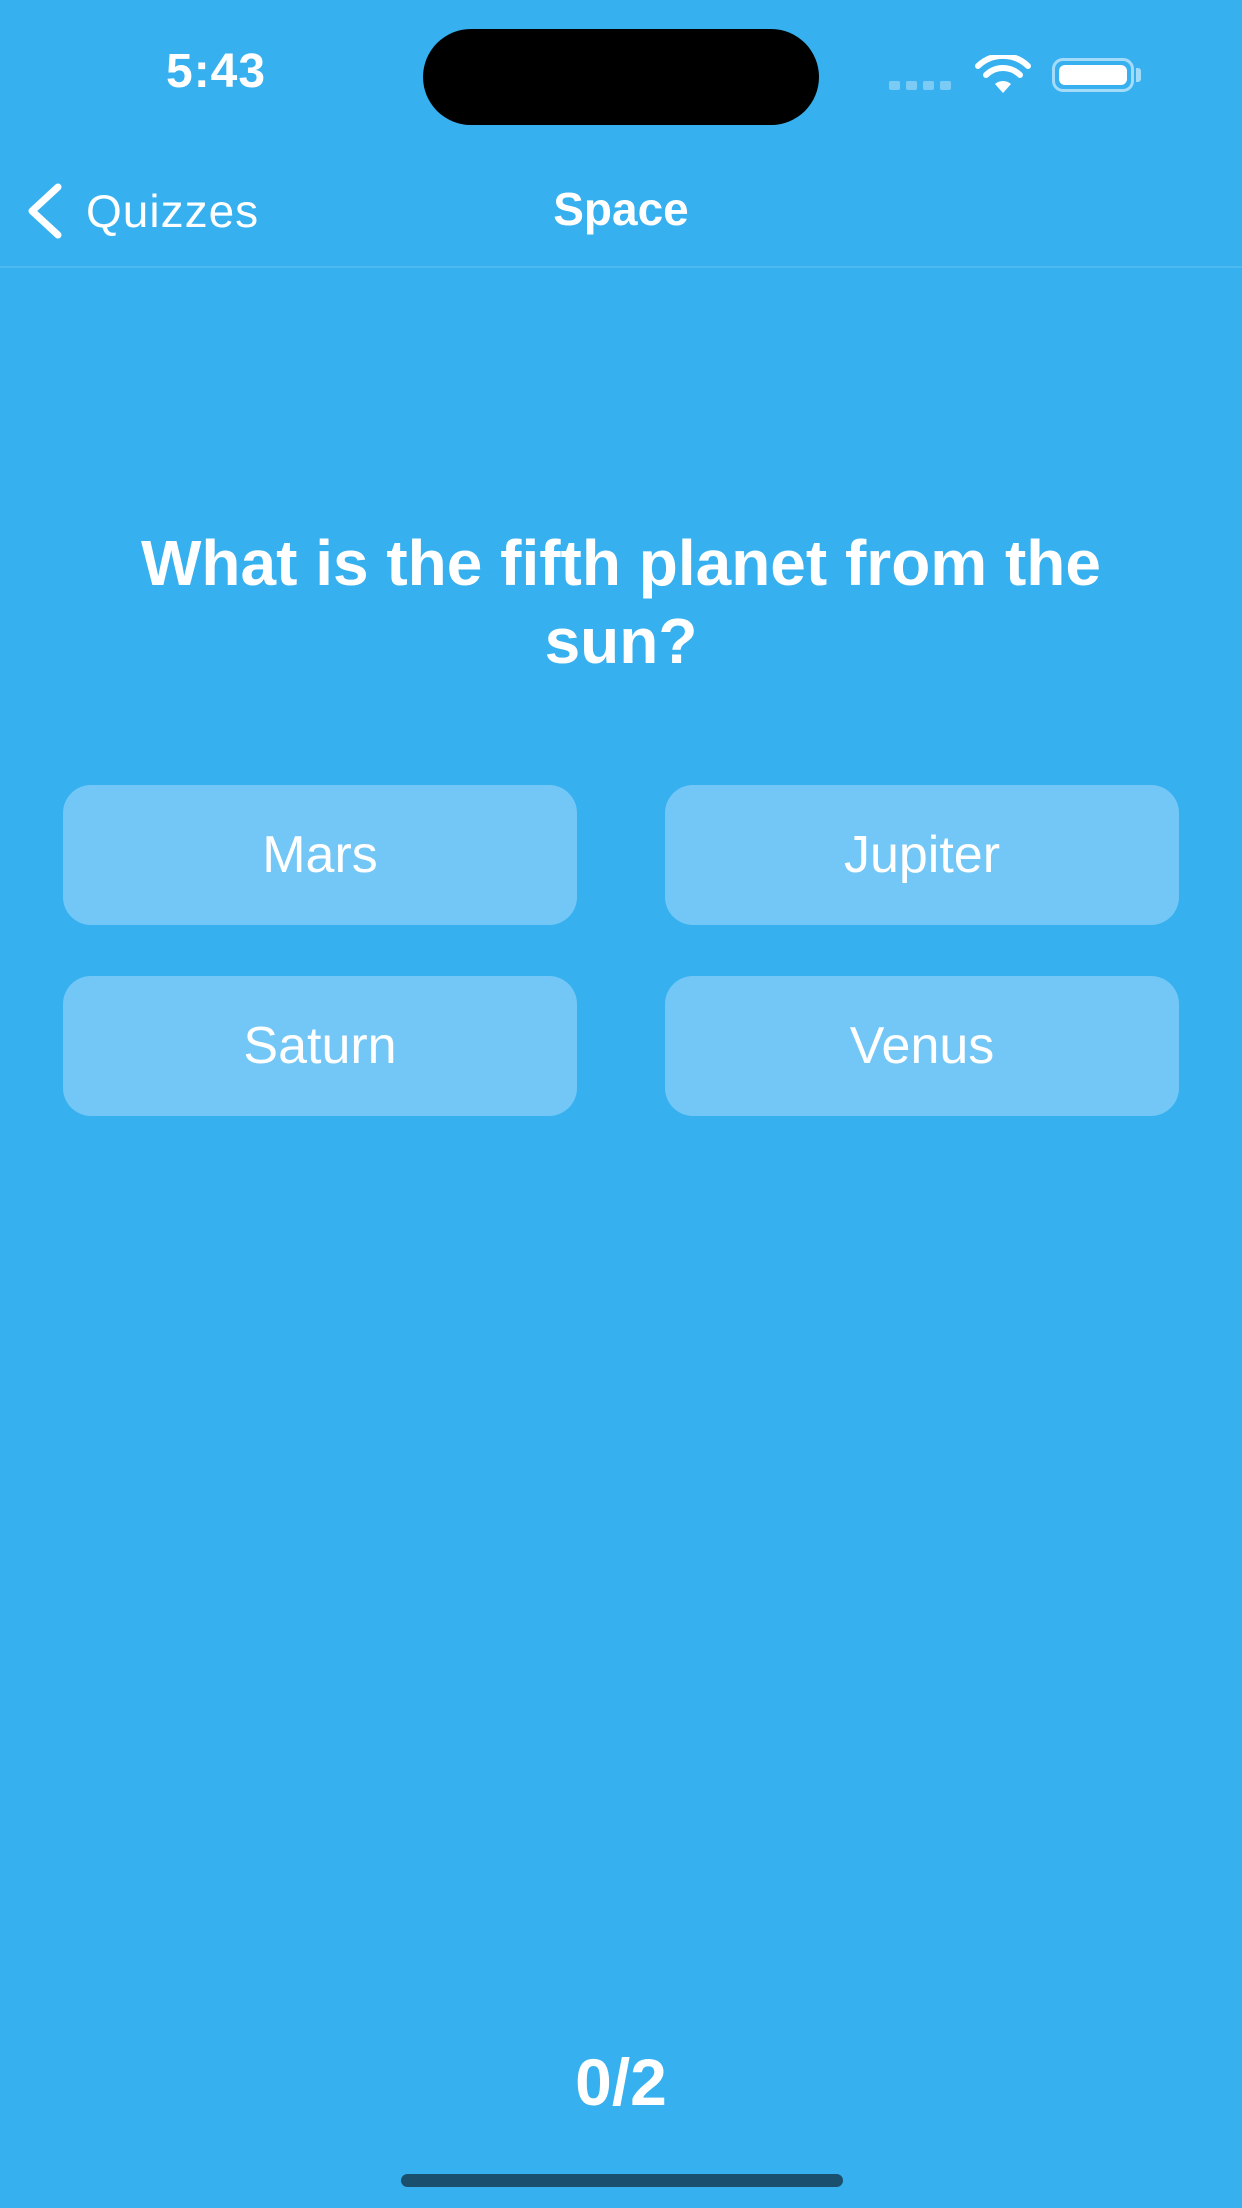 This screenshot has width=1242, height=2208. Describe the element at coordinates (622, 2180) in the screenshot. I see `home-indicator` at that location.